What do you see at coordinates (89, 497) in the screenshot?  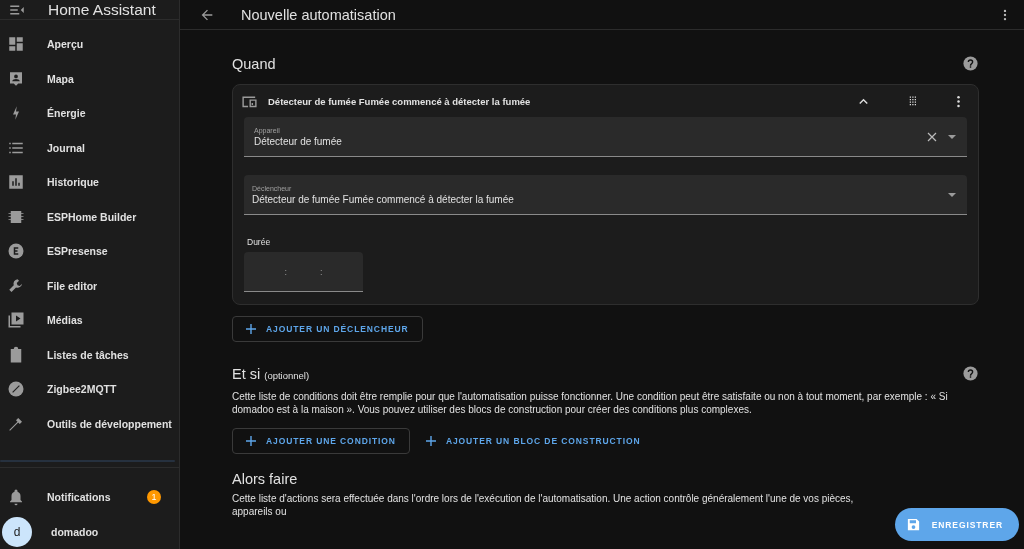 I see `notifications-item: Notifications 1` at bounding box center [89, 497].